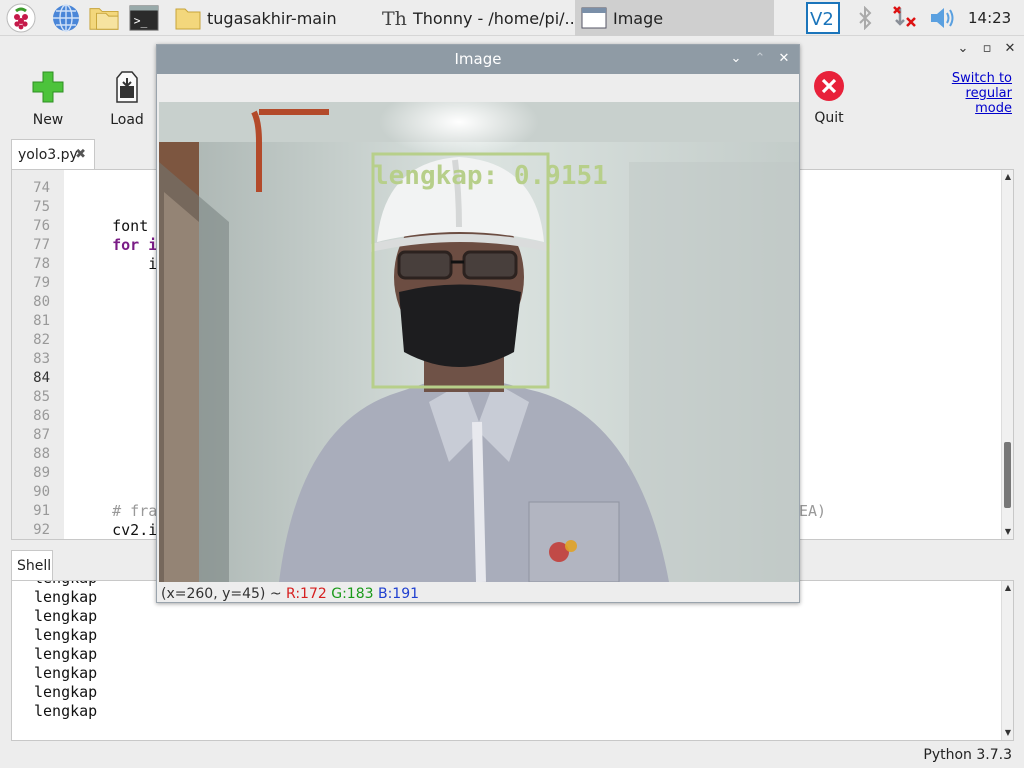  Describe the element at coordinates (41, 492) in the screenshot. I see `line-number: 90` at that location.